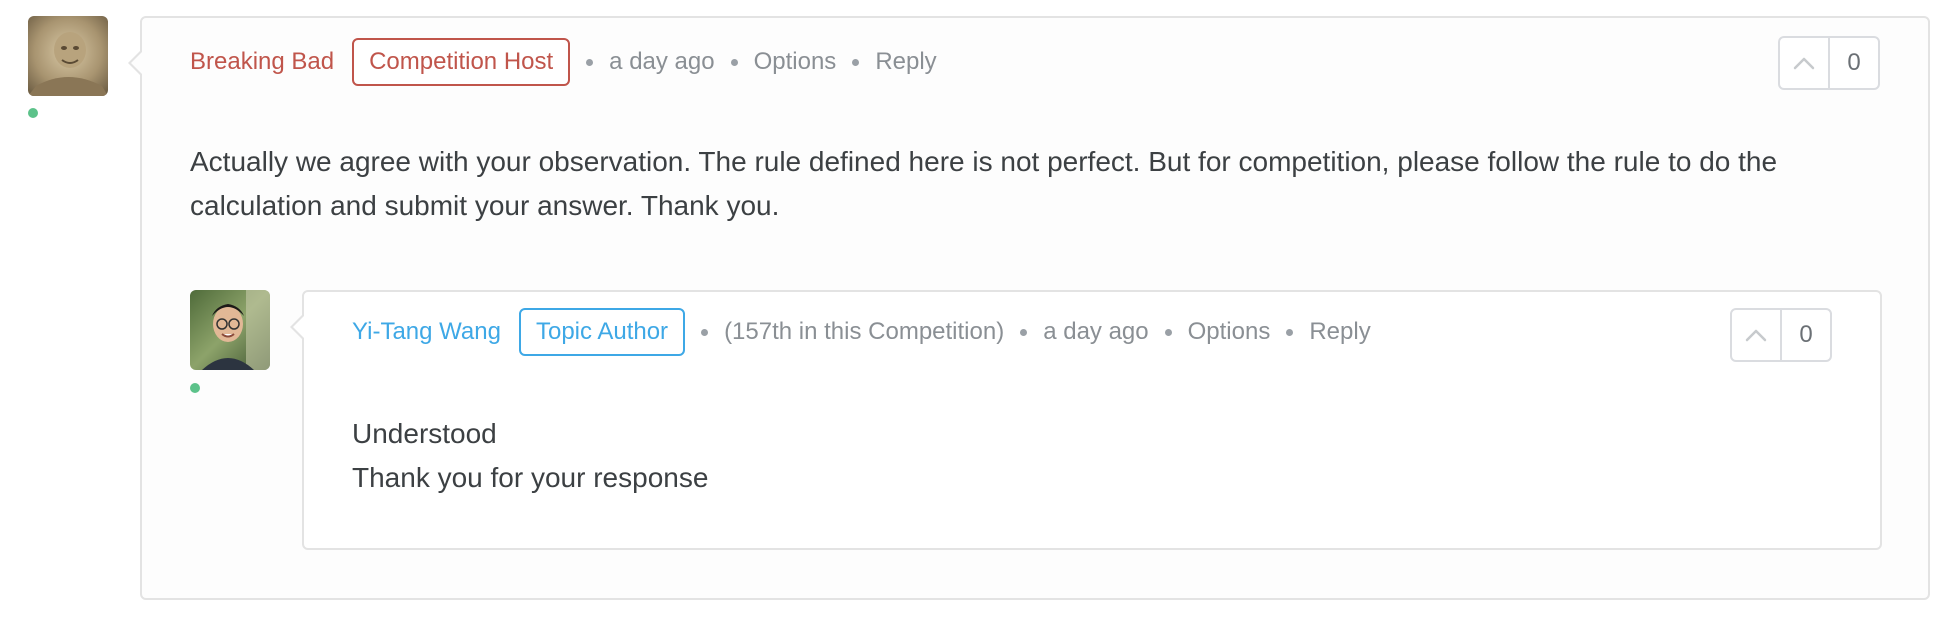 The width and height of the screenshot is (1960, 632). What do you see at coordinates (1229, 332) in the screenshot?
I see `reply-options-button: Options` at bounding box center [1229, 332].